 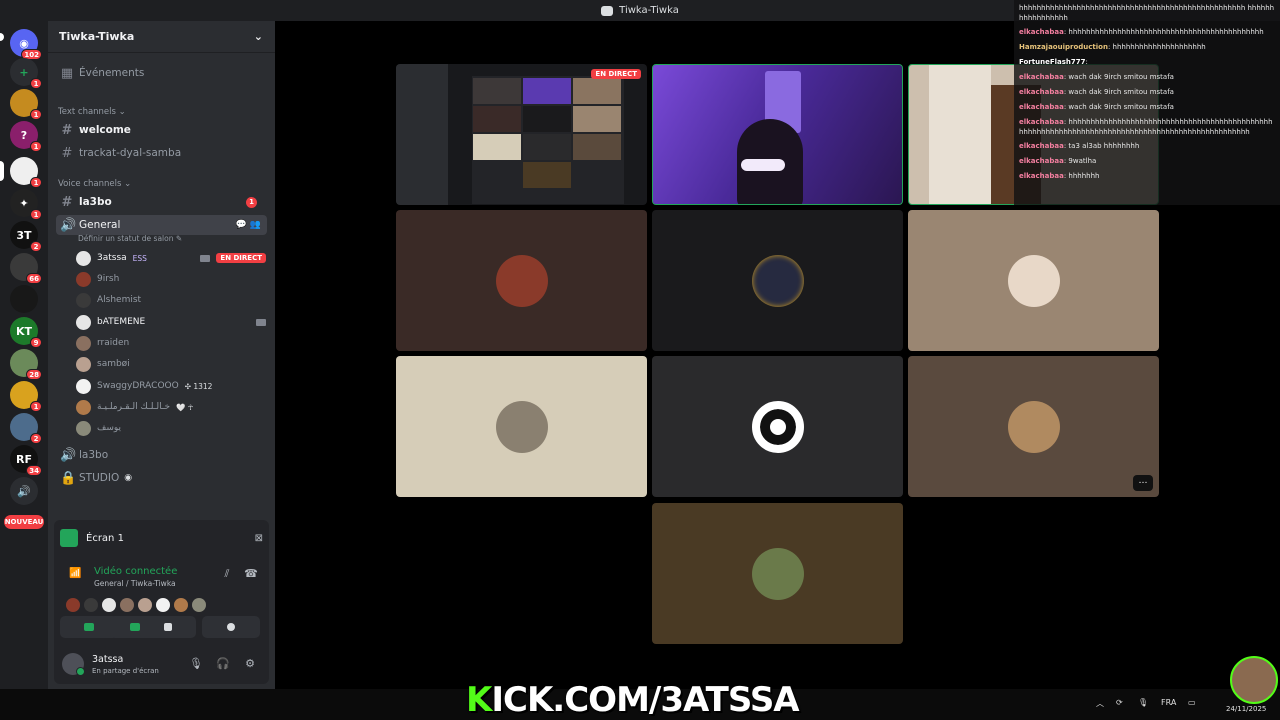 What do you see at coordinates (161, 73) in the screenshot?
I see `events-link: ▦ Événements` at bounding box center [161, 73].